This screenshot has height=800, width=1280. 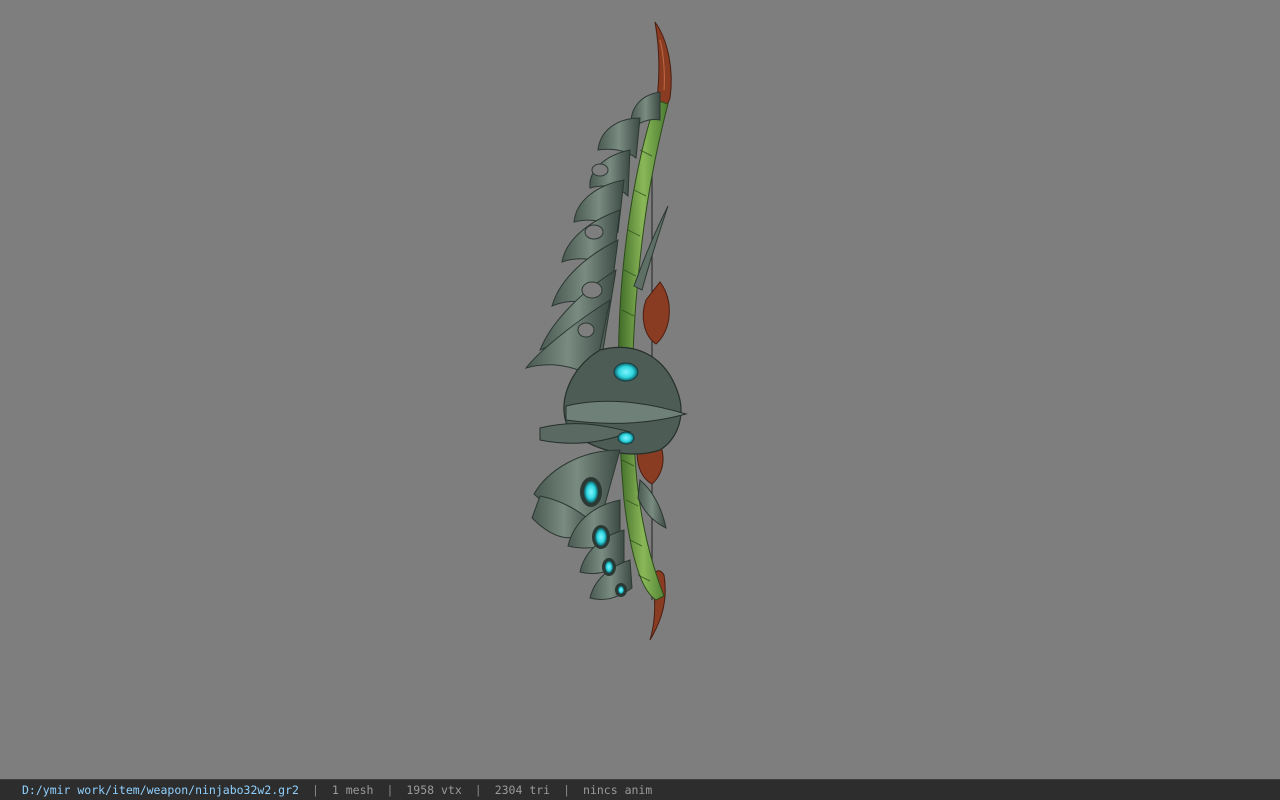 What do you see at coordinates (656, 313) in the screenshot?
I see `upper-claw` at bounding box center [656, 313].